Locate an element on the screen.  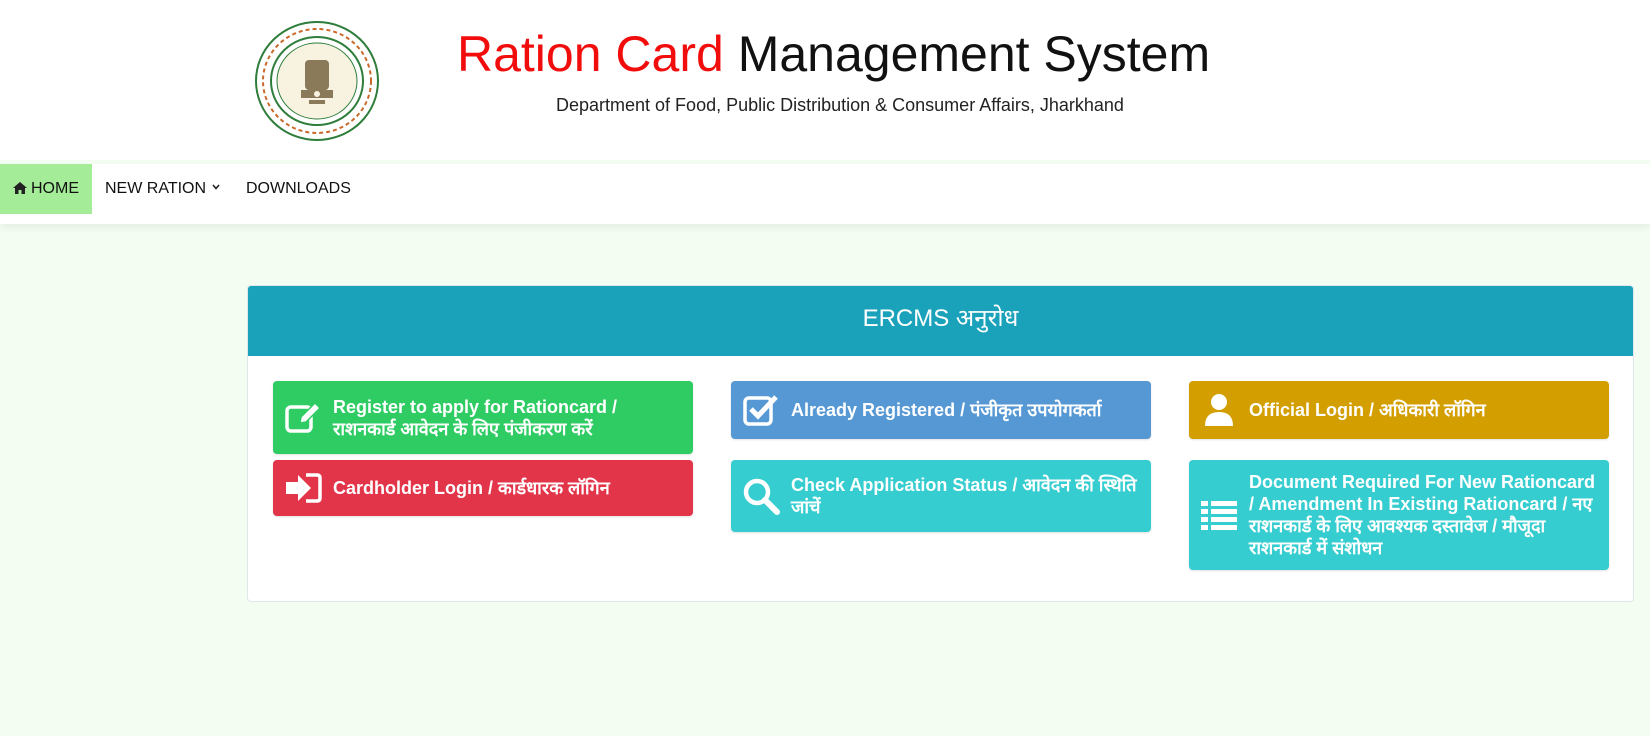
cardholder-login-tile: Cardholder Login / कार्डधारक लॉगिन is located at coordinates (483, 488).